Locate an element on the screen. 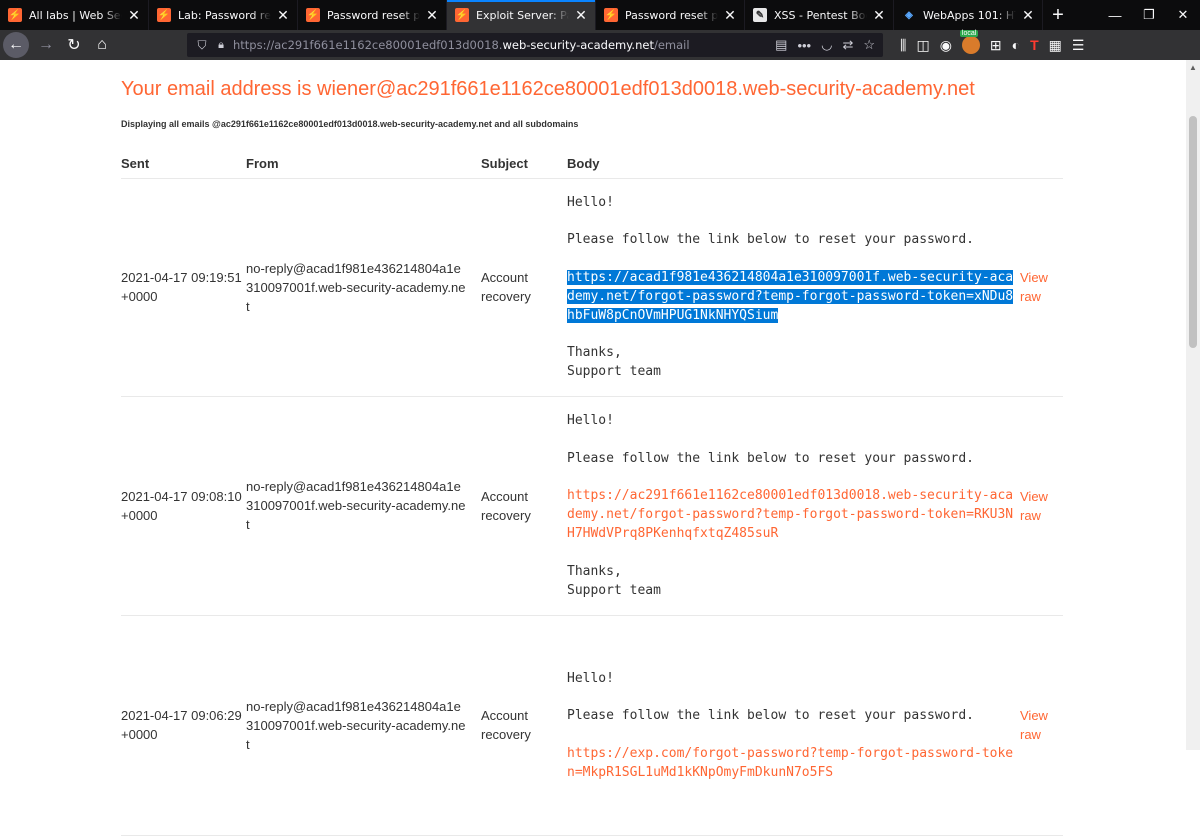  tab-webapps-101: ◈ WebApps 101: HTTP ✕ is located at coordinates (968, 15).